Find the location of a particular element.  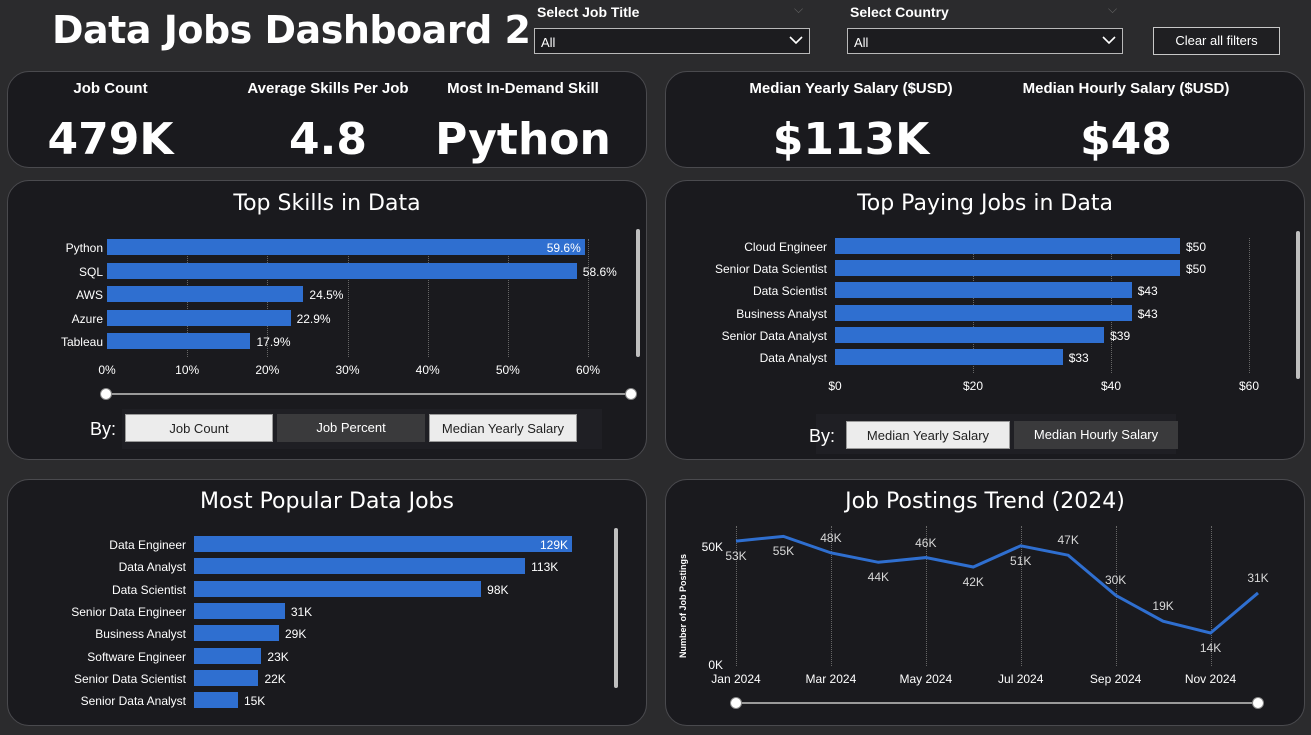

median-hourly-label: Median Hourly Salary ($USD) is located at coordinates (1126, 88).